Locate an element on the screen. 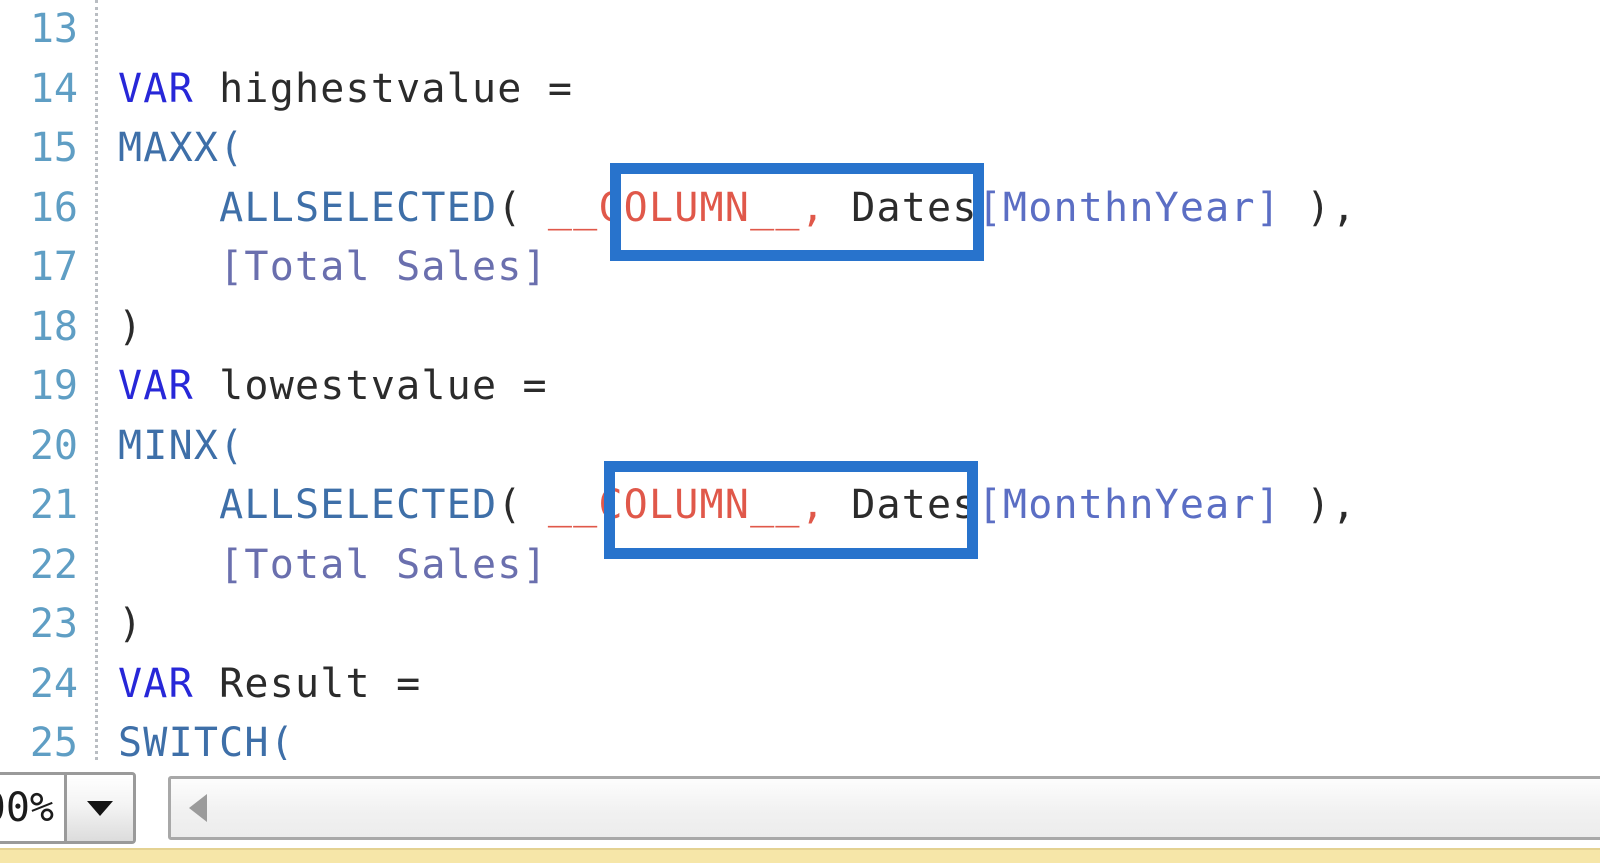 This screenshot has width=1600, height=863. code-line: 17 [Total Sales] is located at coordinates (800, 268).